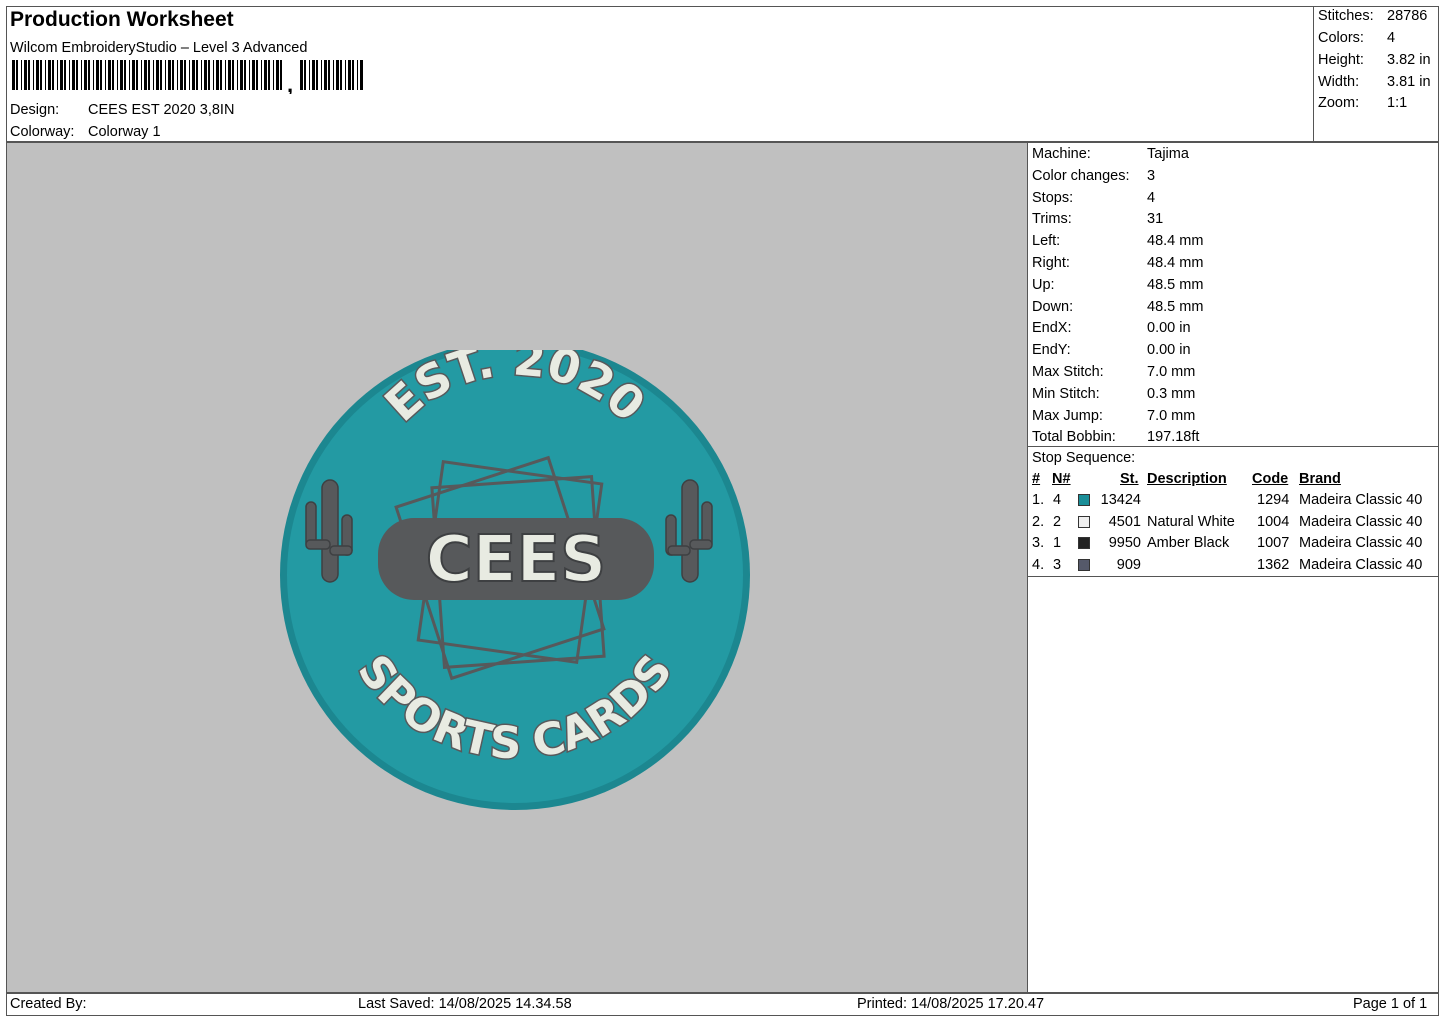  What do you see at coordinates (1051, 263) in the screenshot?
I see `machine-info-label: Right:` at bounding box center [1051, 263].